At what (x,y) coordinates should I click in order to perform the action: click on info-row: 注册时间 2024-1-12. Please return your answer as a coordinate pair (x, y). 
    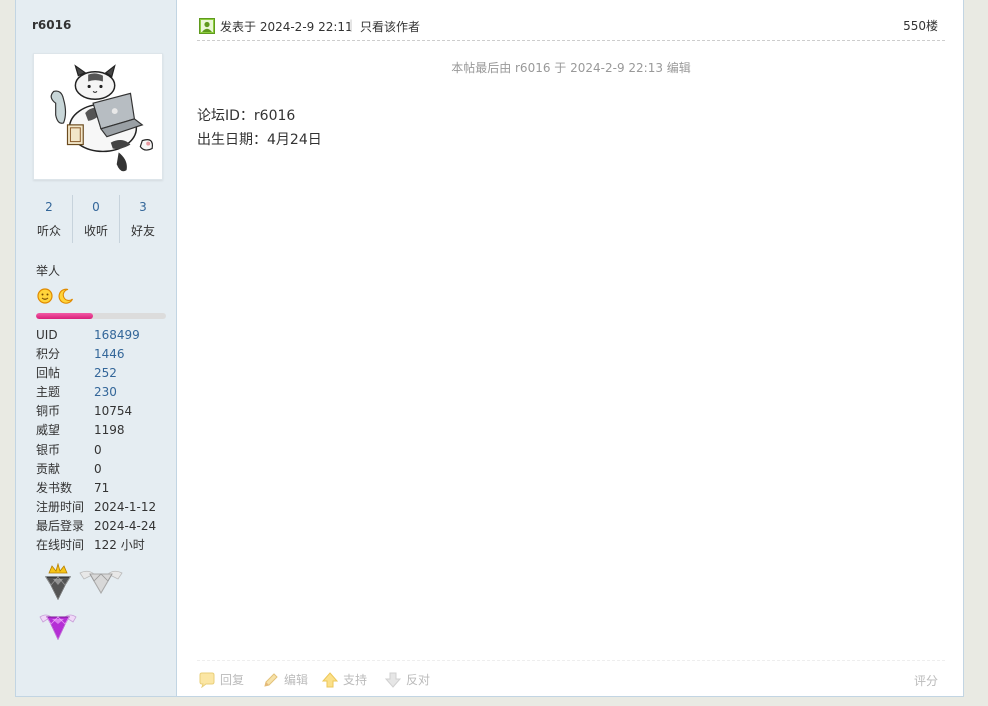
    Looking at the image, I should click on (96, 507).